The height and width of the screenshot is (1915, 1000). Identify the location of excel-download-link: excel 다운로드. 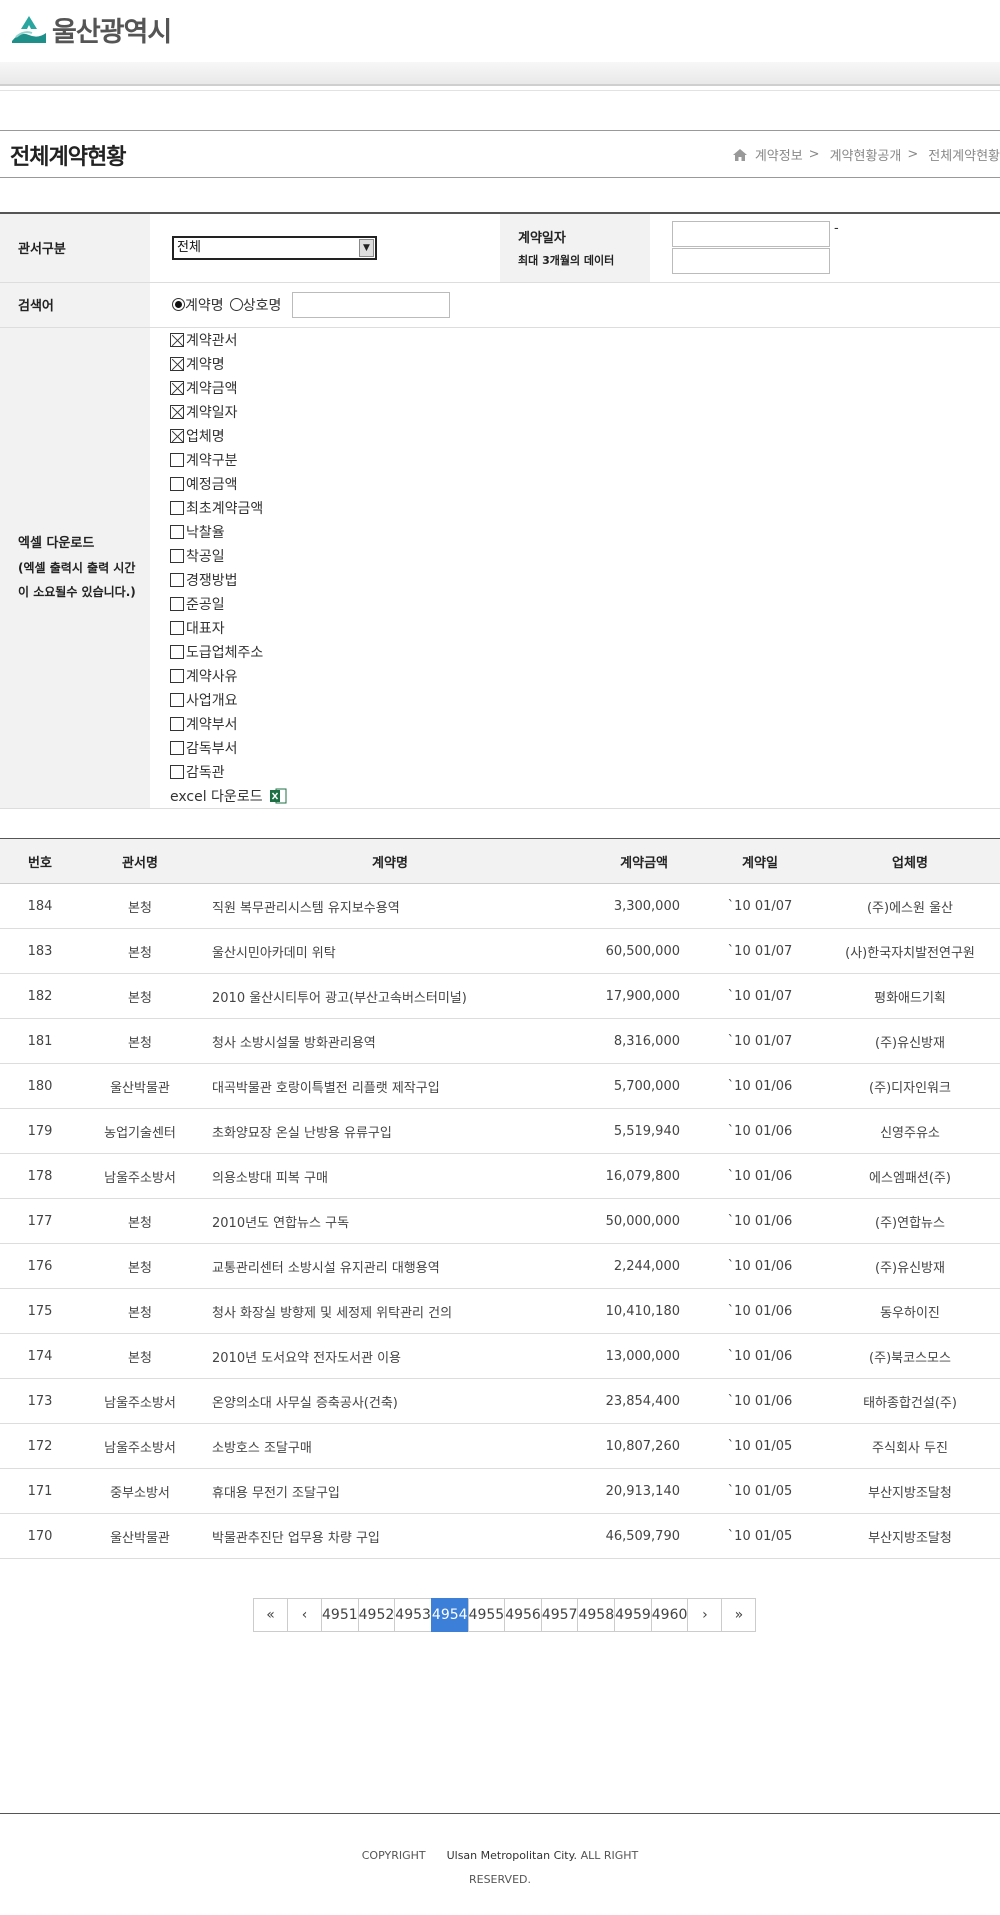
(585, 796).